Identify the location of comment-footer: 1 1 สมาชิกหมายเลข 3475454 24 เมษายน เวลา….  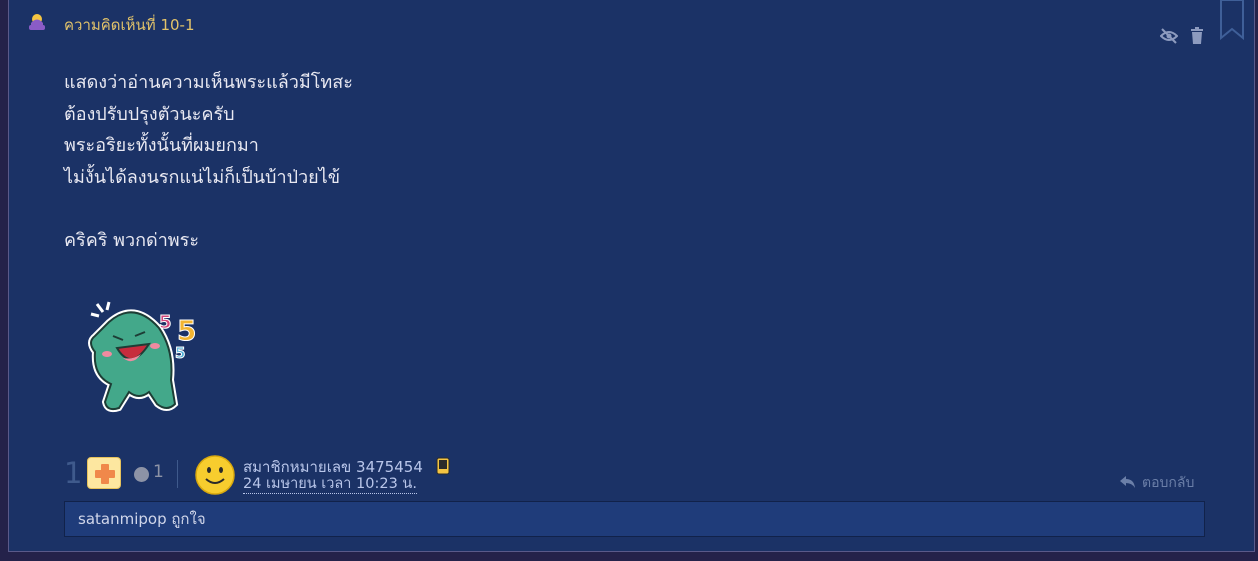
(639, 475).